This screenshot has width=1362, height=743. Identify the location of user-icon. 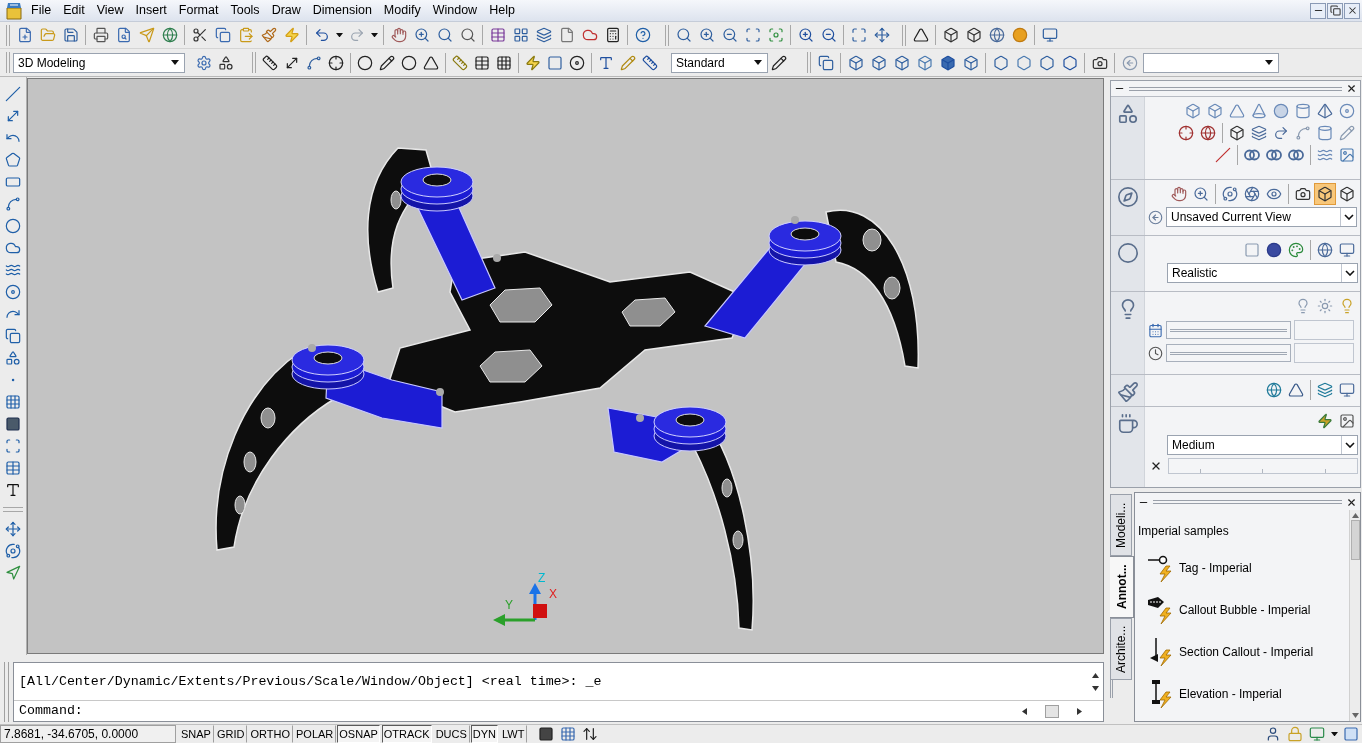
(1273, 734).